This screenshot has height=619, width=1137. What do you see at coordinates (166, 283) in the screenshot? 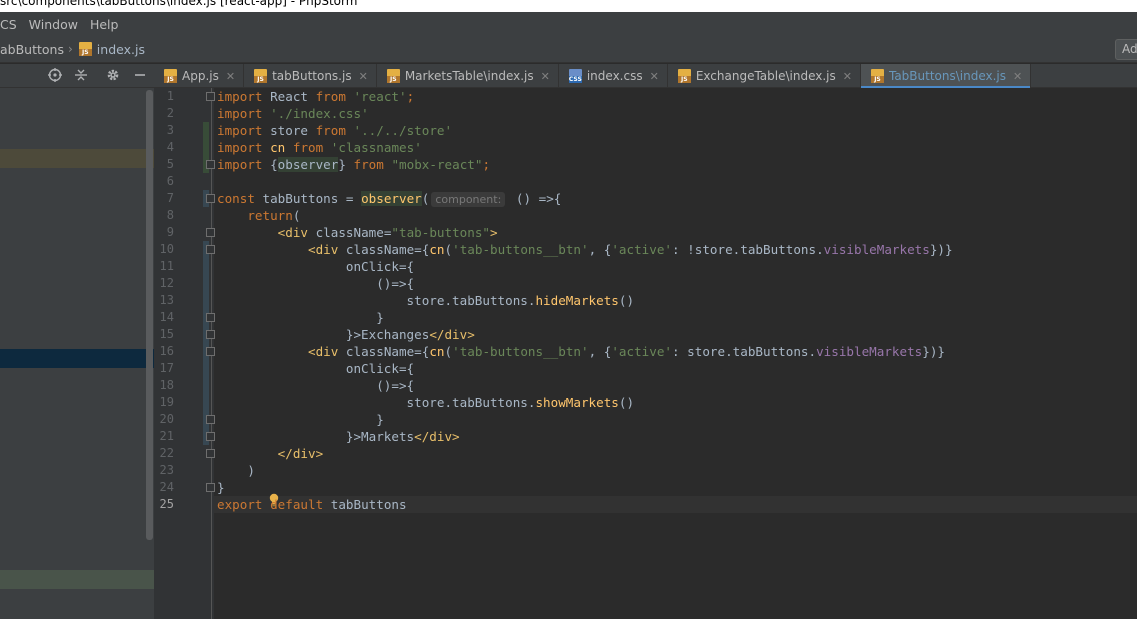
I see `line-number: 12` at bounding box center [166, 283].